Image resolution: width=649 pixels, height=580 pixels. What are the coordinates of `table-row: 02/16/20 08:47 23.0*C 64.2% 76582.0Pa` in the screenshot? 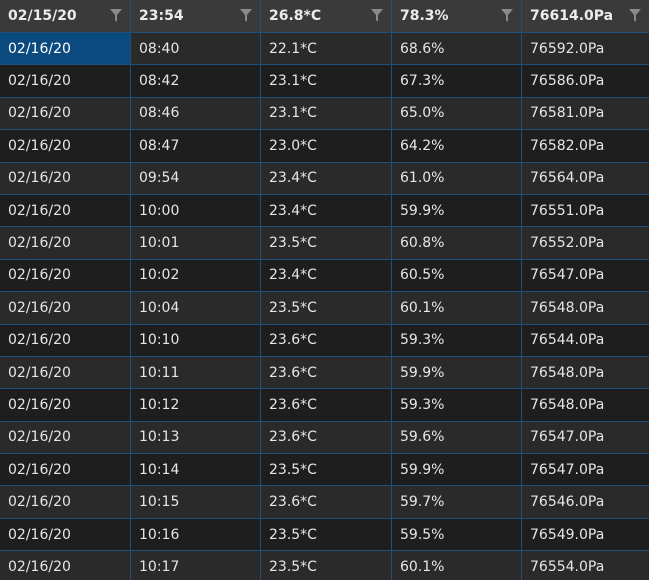 It's located at (324, 146).